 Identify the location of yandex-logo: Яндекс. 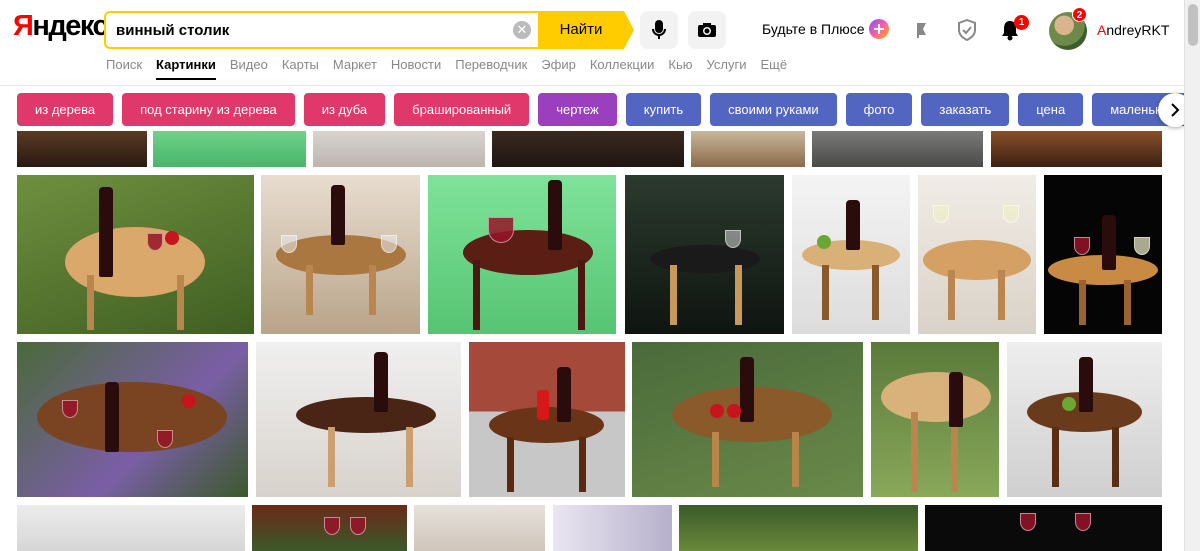
(61, 26).